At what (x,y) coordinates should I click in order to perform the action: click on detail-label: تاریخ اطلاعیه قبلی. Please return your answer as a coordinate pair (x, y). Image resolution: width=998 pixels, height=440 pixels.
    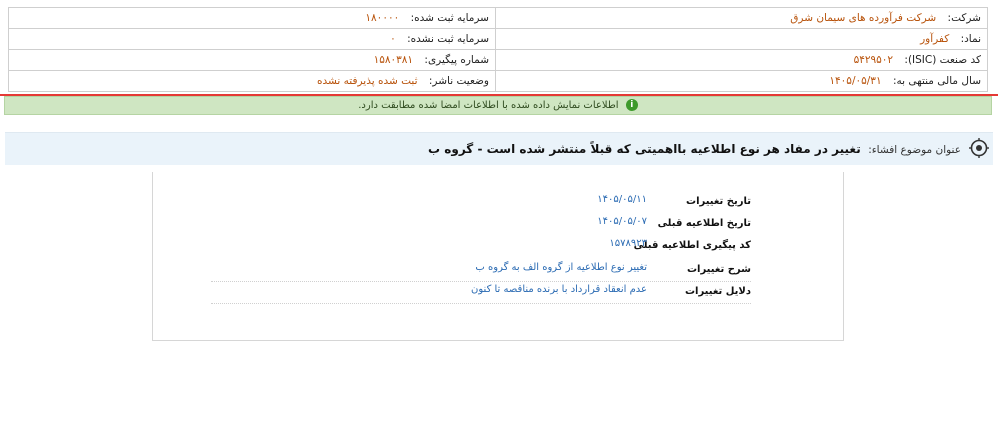
    Looking at the image, I should click on (704, 223).